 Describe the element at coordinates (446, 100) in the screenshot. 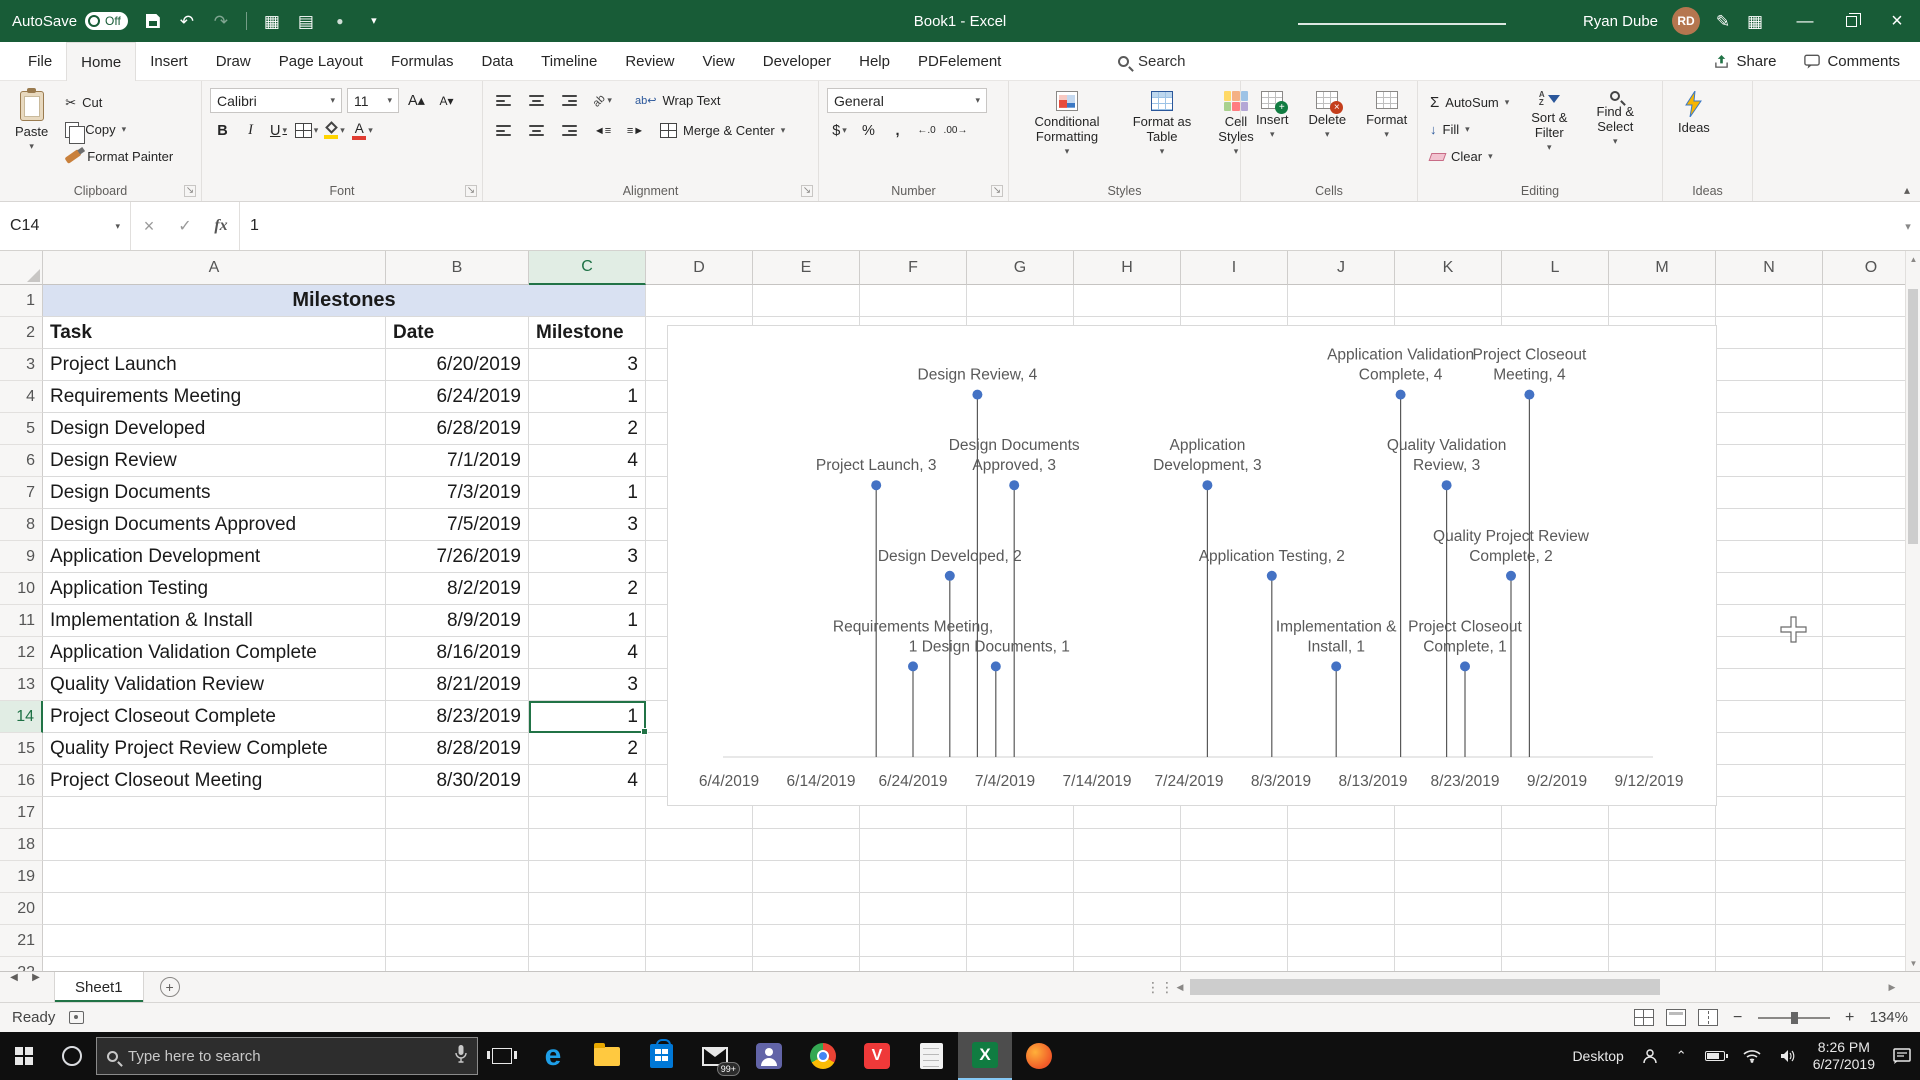

I see `decrease-font-size-button: A▾` at that location.